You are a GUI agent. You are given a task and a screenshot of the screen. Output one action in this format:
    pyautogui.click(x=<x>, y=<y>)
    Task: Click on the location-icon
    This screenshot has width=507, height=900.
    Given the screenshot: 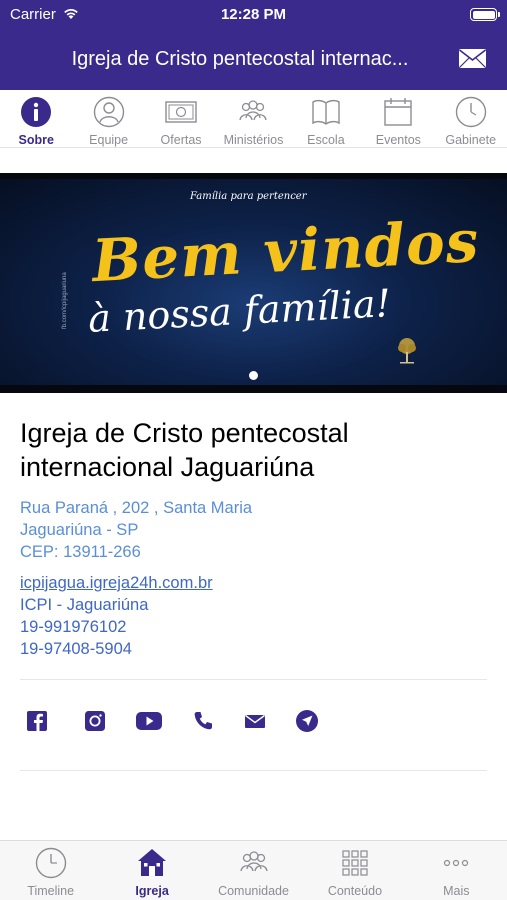 What is the action you would take?
    pyautogui.click(x=307, y=721)
    